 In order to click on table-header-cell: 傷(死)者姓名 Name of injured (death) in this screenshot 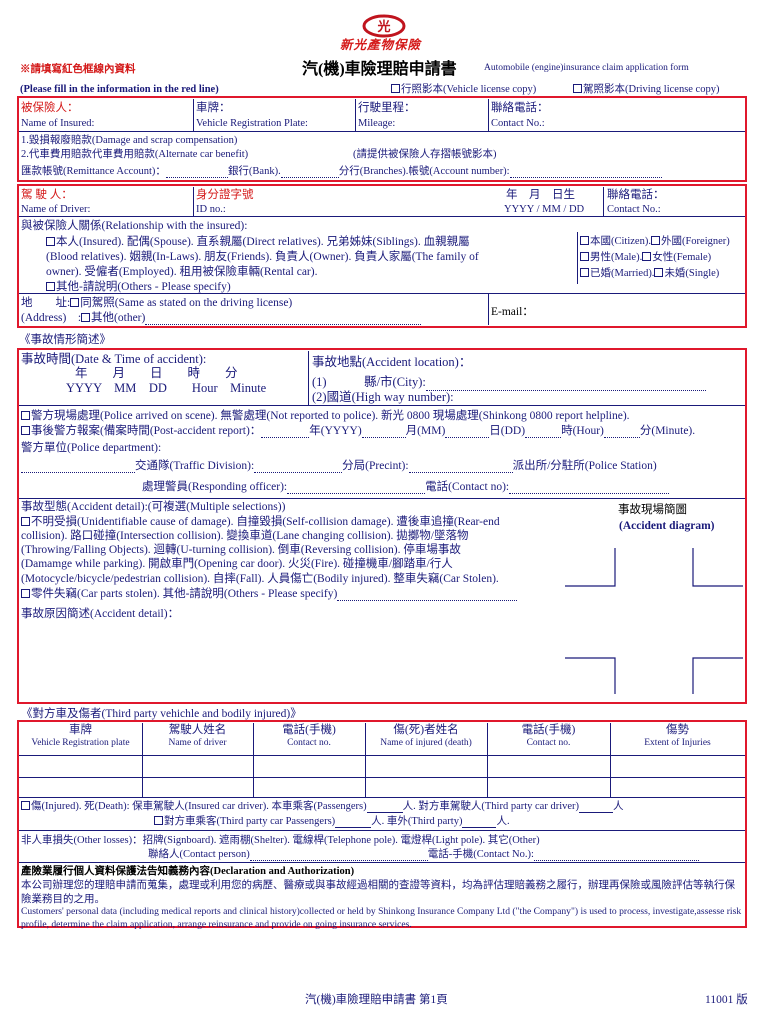, I will do `click(426, 736)`.